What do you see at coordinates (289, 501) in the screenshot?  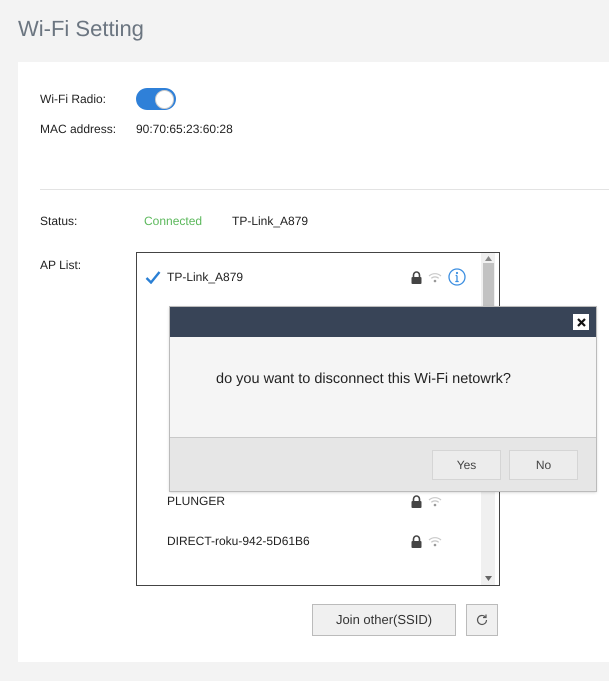 I see `network-name: PLUNGER` at bounding box center [289, 501].